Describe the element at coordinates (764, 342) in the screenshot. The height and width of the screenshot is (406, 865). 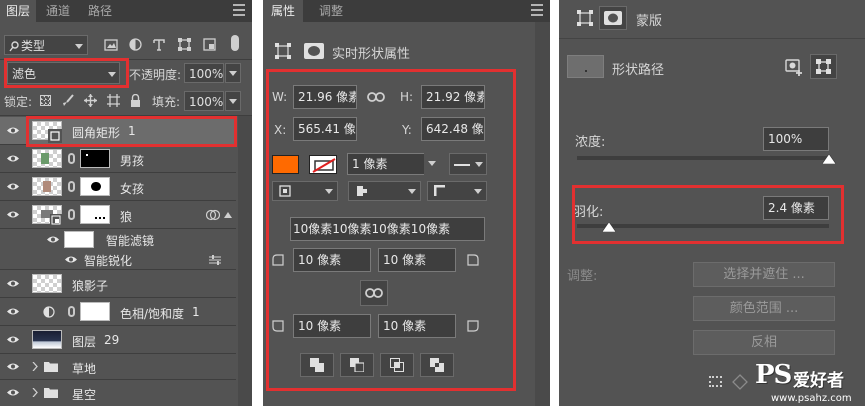
I see `invert-button: 反相` at that location.